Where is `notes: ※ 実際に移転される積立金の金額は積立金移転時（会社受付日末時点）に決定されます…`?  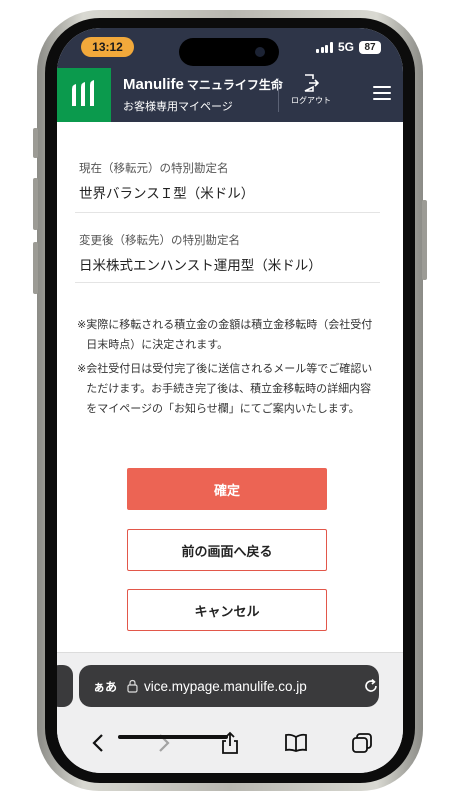
notes: ※ 実際に移転される積立金の金額は積立金移転時（会社受付日末時点）に決定されます… is located at coordinates (227, 369).